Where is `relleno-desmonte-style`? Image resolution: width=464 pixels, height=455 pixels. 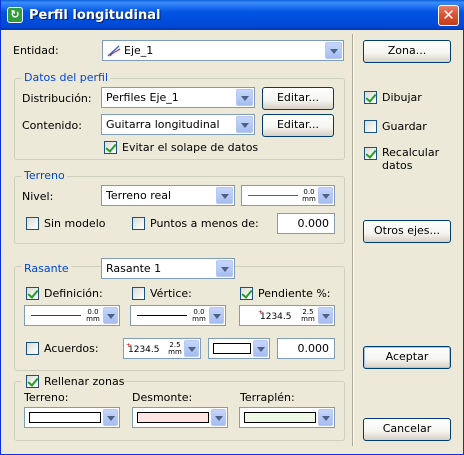 relleno-desmonte-style is located at coordinates (180, 417).